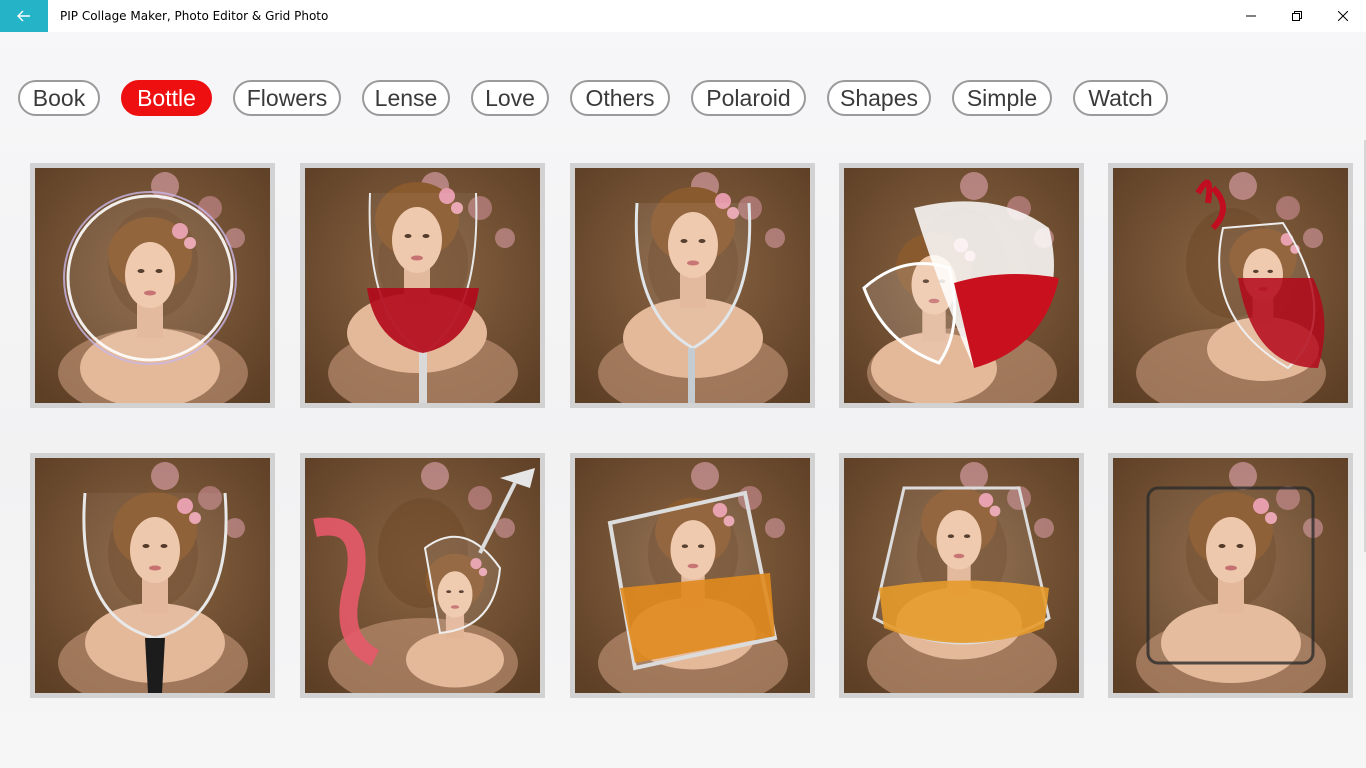 This screenshot has height=768, width=1366. I want to click on minimize-button, so click(1251, 16).